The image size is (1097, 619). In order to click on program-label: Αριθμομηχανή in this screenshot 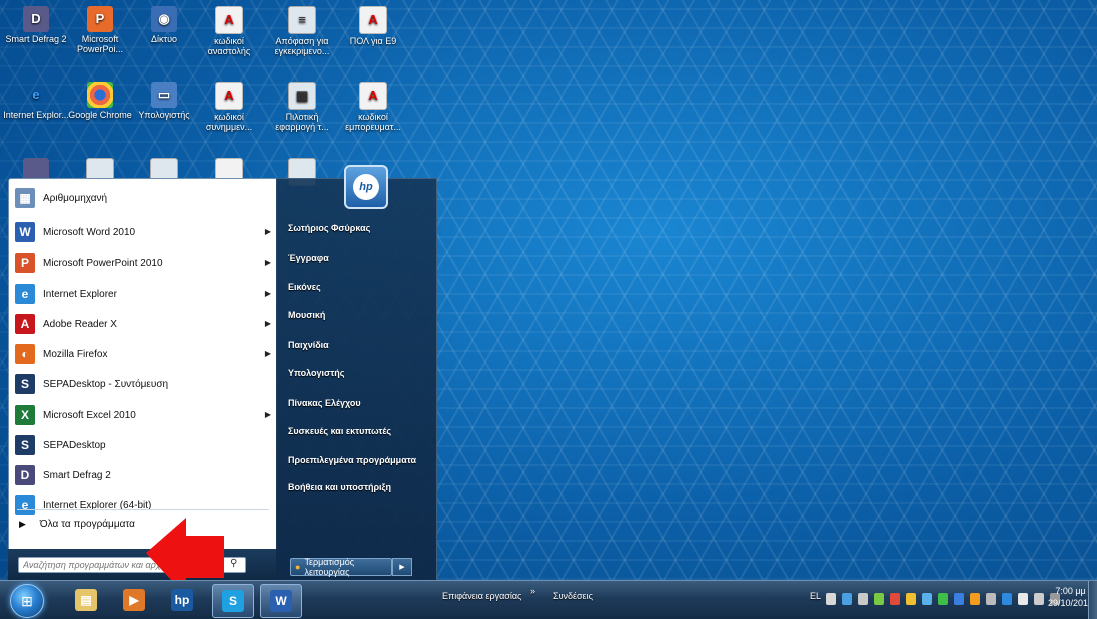, I will do `click(75, 198)`.